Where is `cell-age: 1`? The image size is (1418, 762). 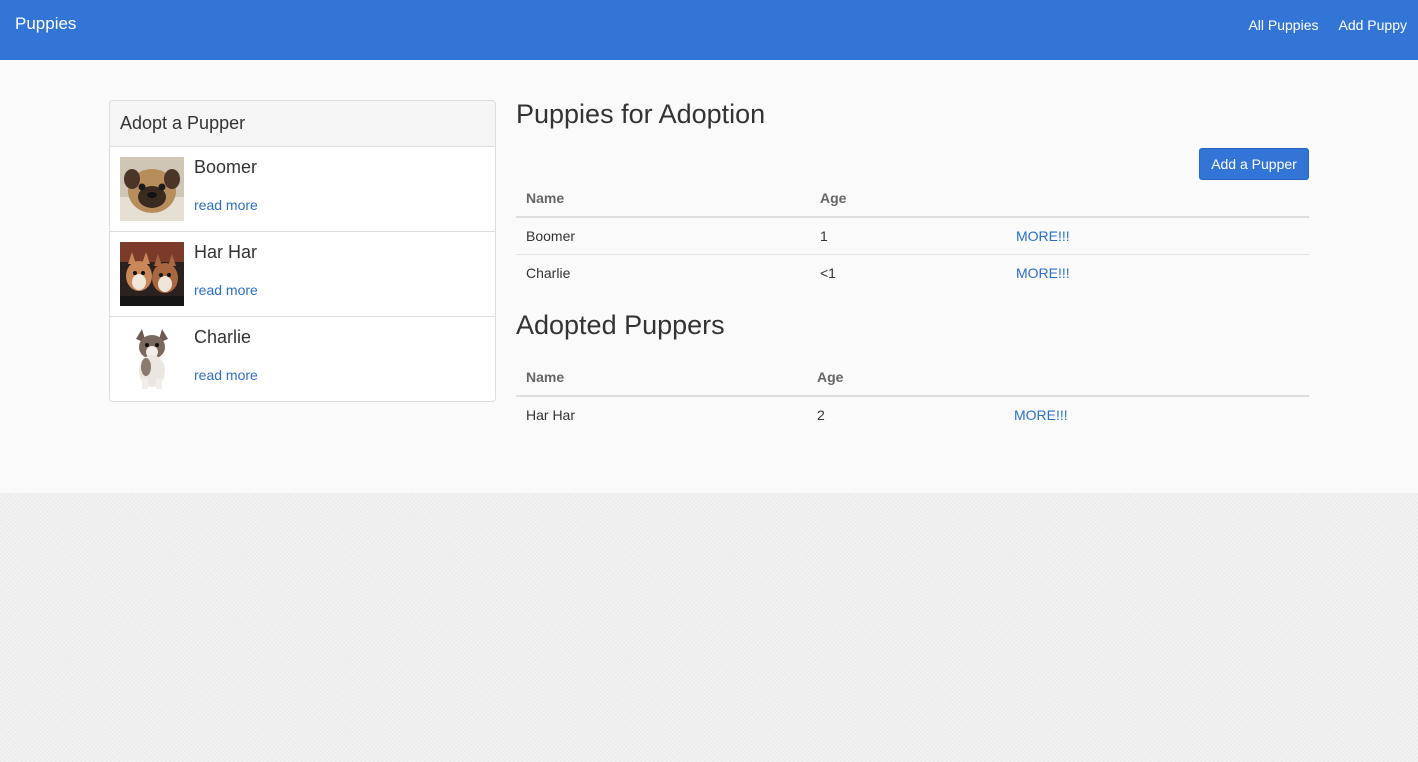 cell-age: 1 is located at coordinates (908, 236).